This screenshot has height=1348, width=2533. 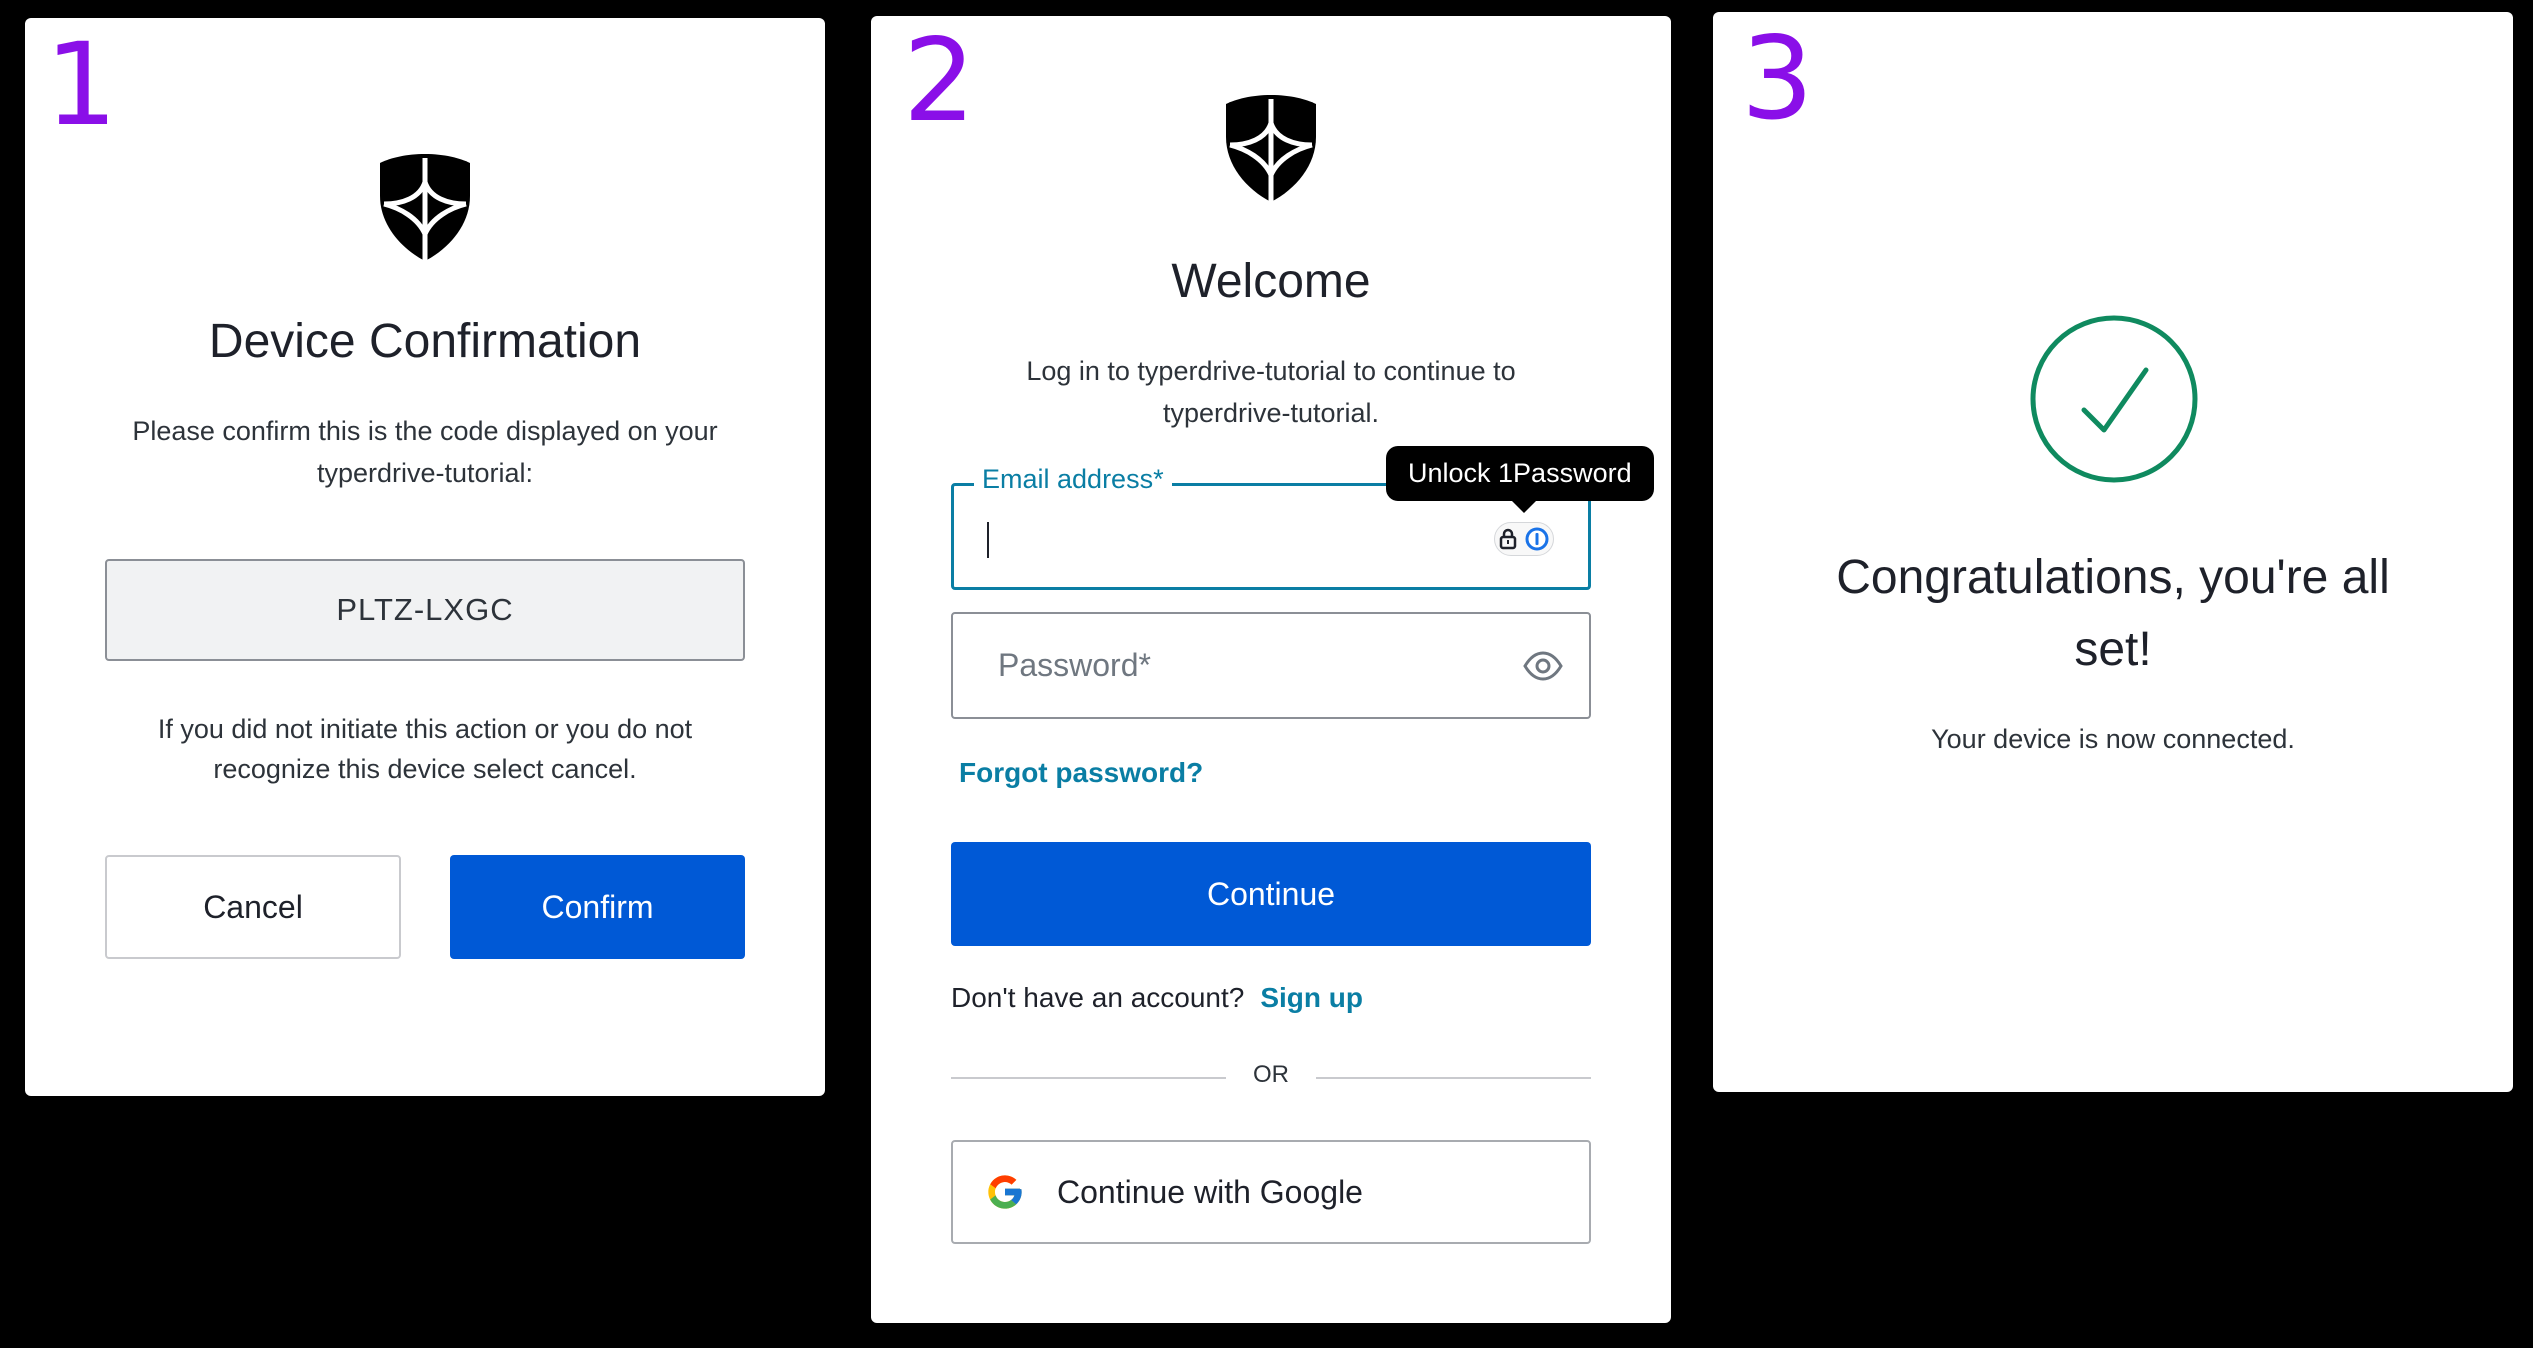 I want to click on cancel-button: Cancel, so click(x=253, y=907).